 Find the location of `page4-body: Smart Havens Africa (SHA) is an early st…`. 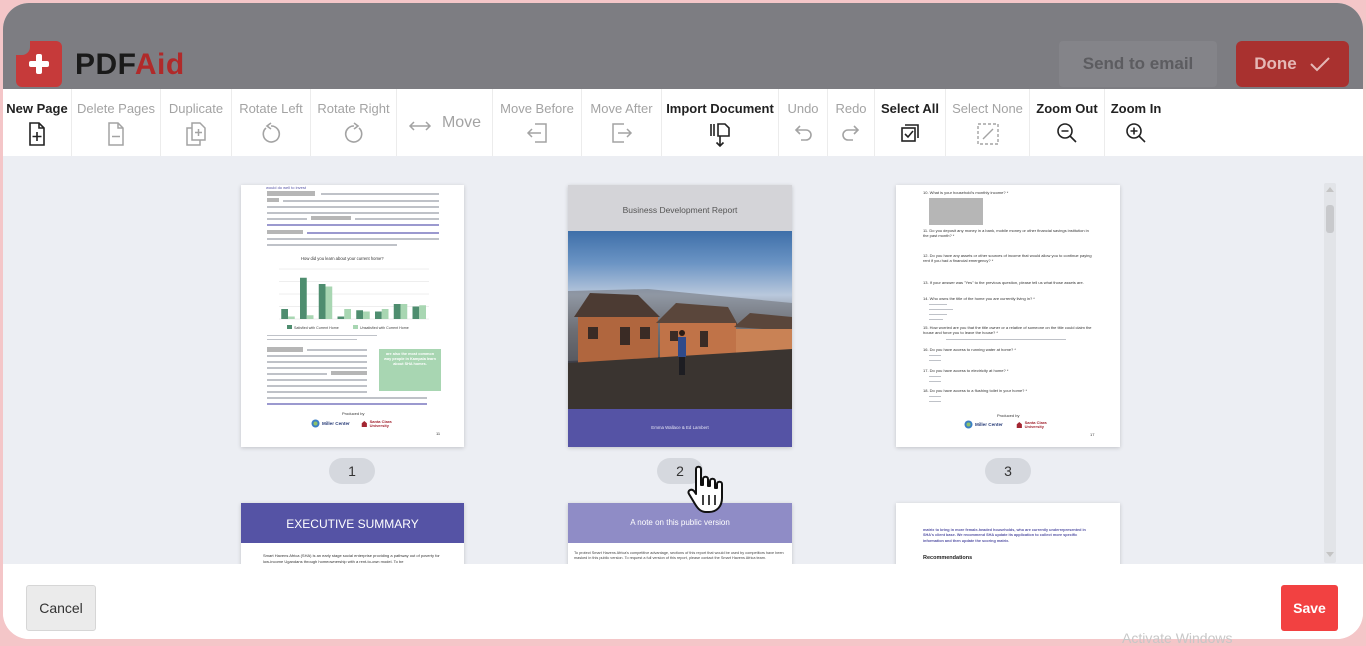

page4-body: Smart Havens Africa (SHA) is an early st… is located at coordinates (351, 558).